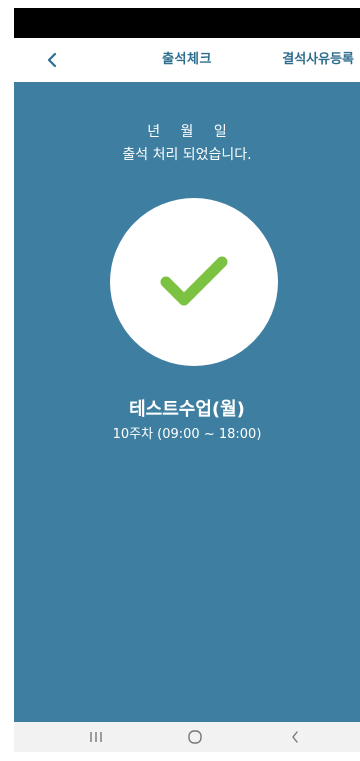  Describe the element at coordinates (187, 409) in the screenshot. I see `class-name: 테스트수업(월)` at that location.